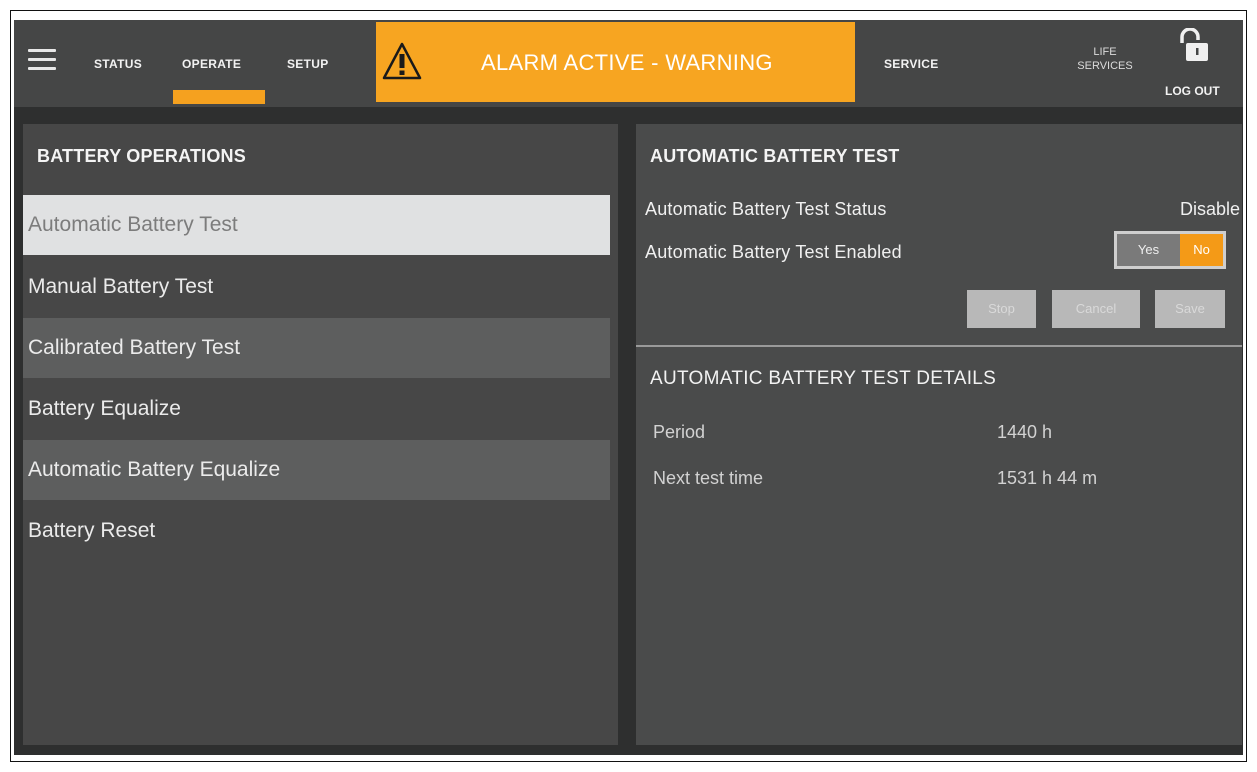 This screenshot has width=1257, height=772. I want to click on list-item-battery-equalize: Battery Equalize, so click(316, 409).